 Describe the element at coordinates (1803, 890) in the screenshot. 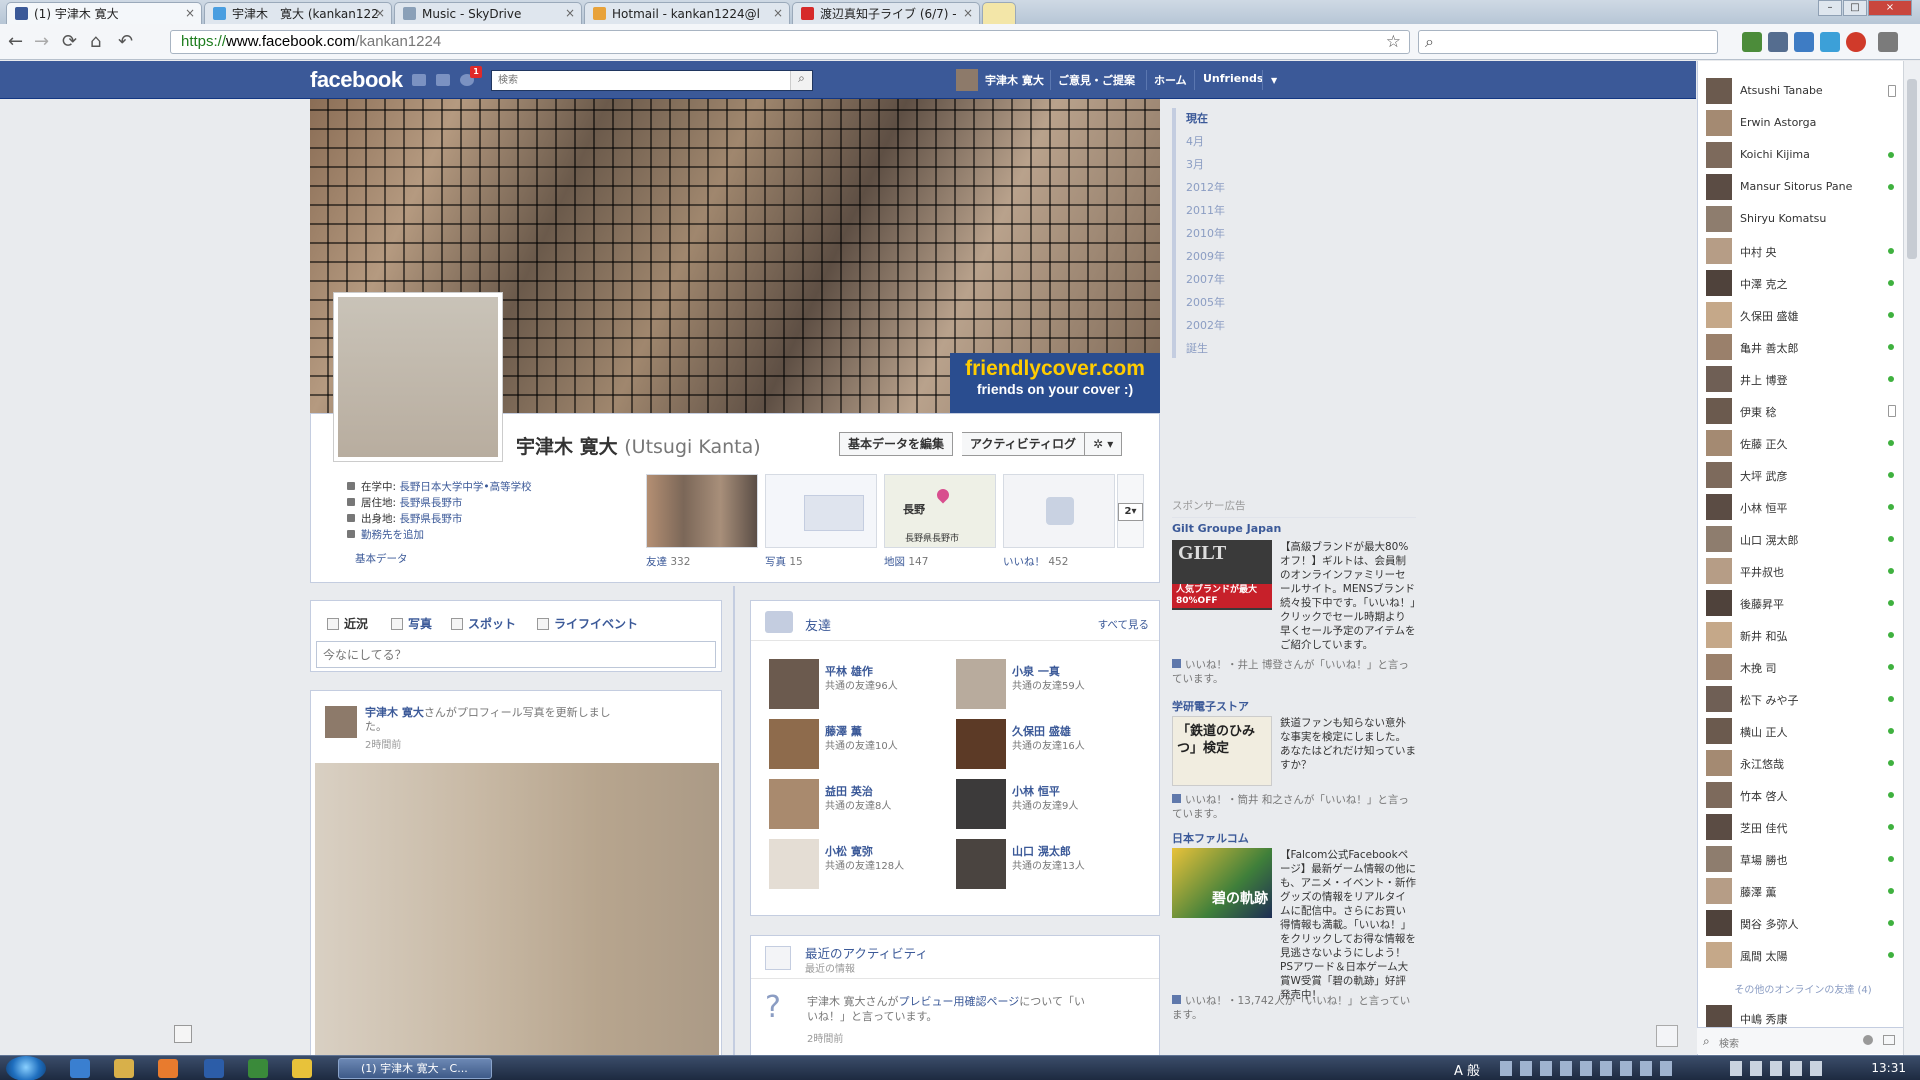

I see `chat-friend: 藤澤 薫` at that location.